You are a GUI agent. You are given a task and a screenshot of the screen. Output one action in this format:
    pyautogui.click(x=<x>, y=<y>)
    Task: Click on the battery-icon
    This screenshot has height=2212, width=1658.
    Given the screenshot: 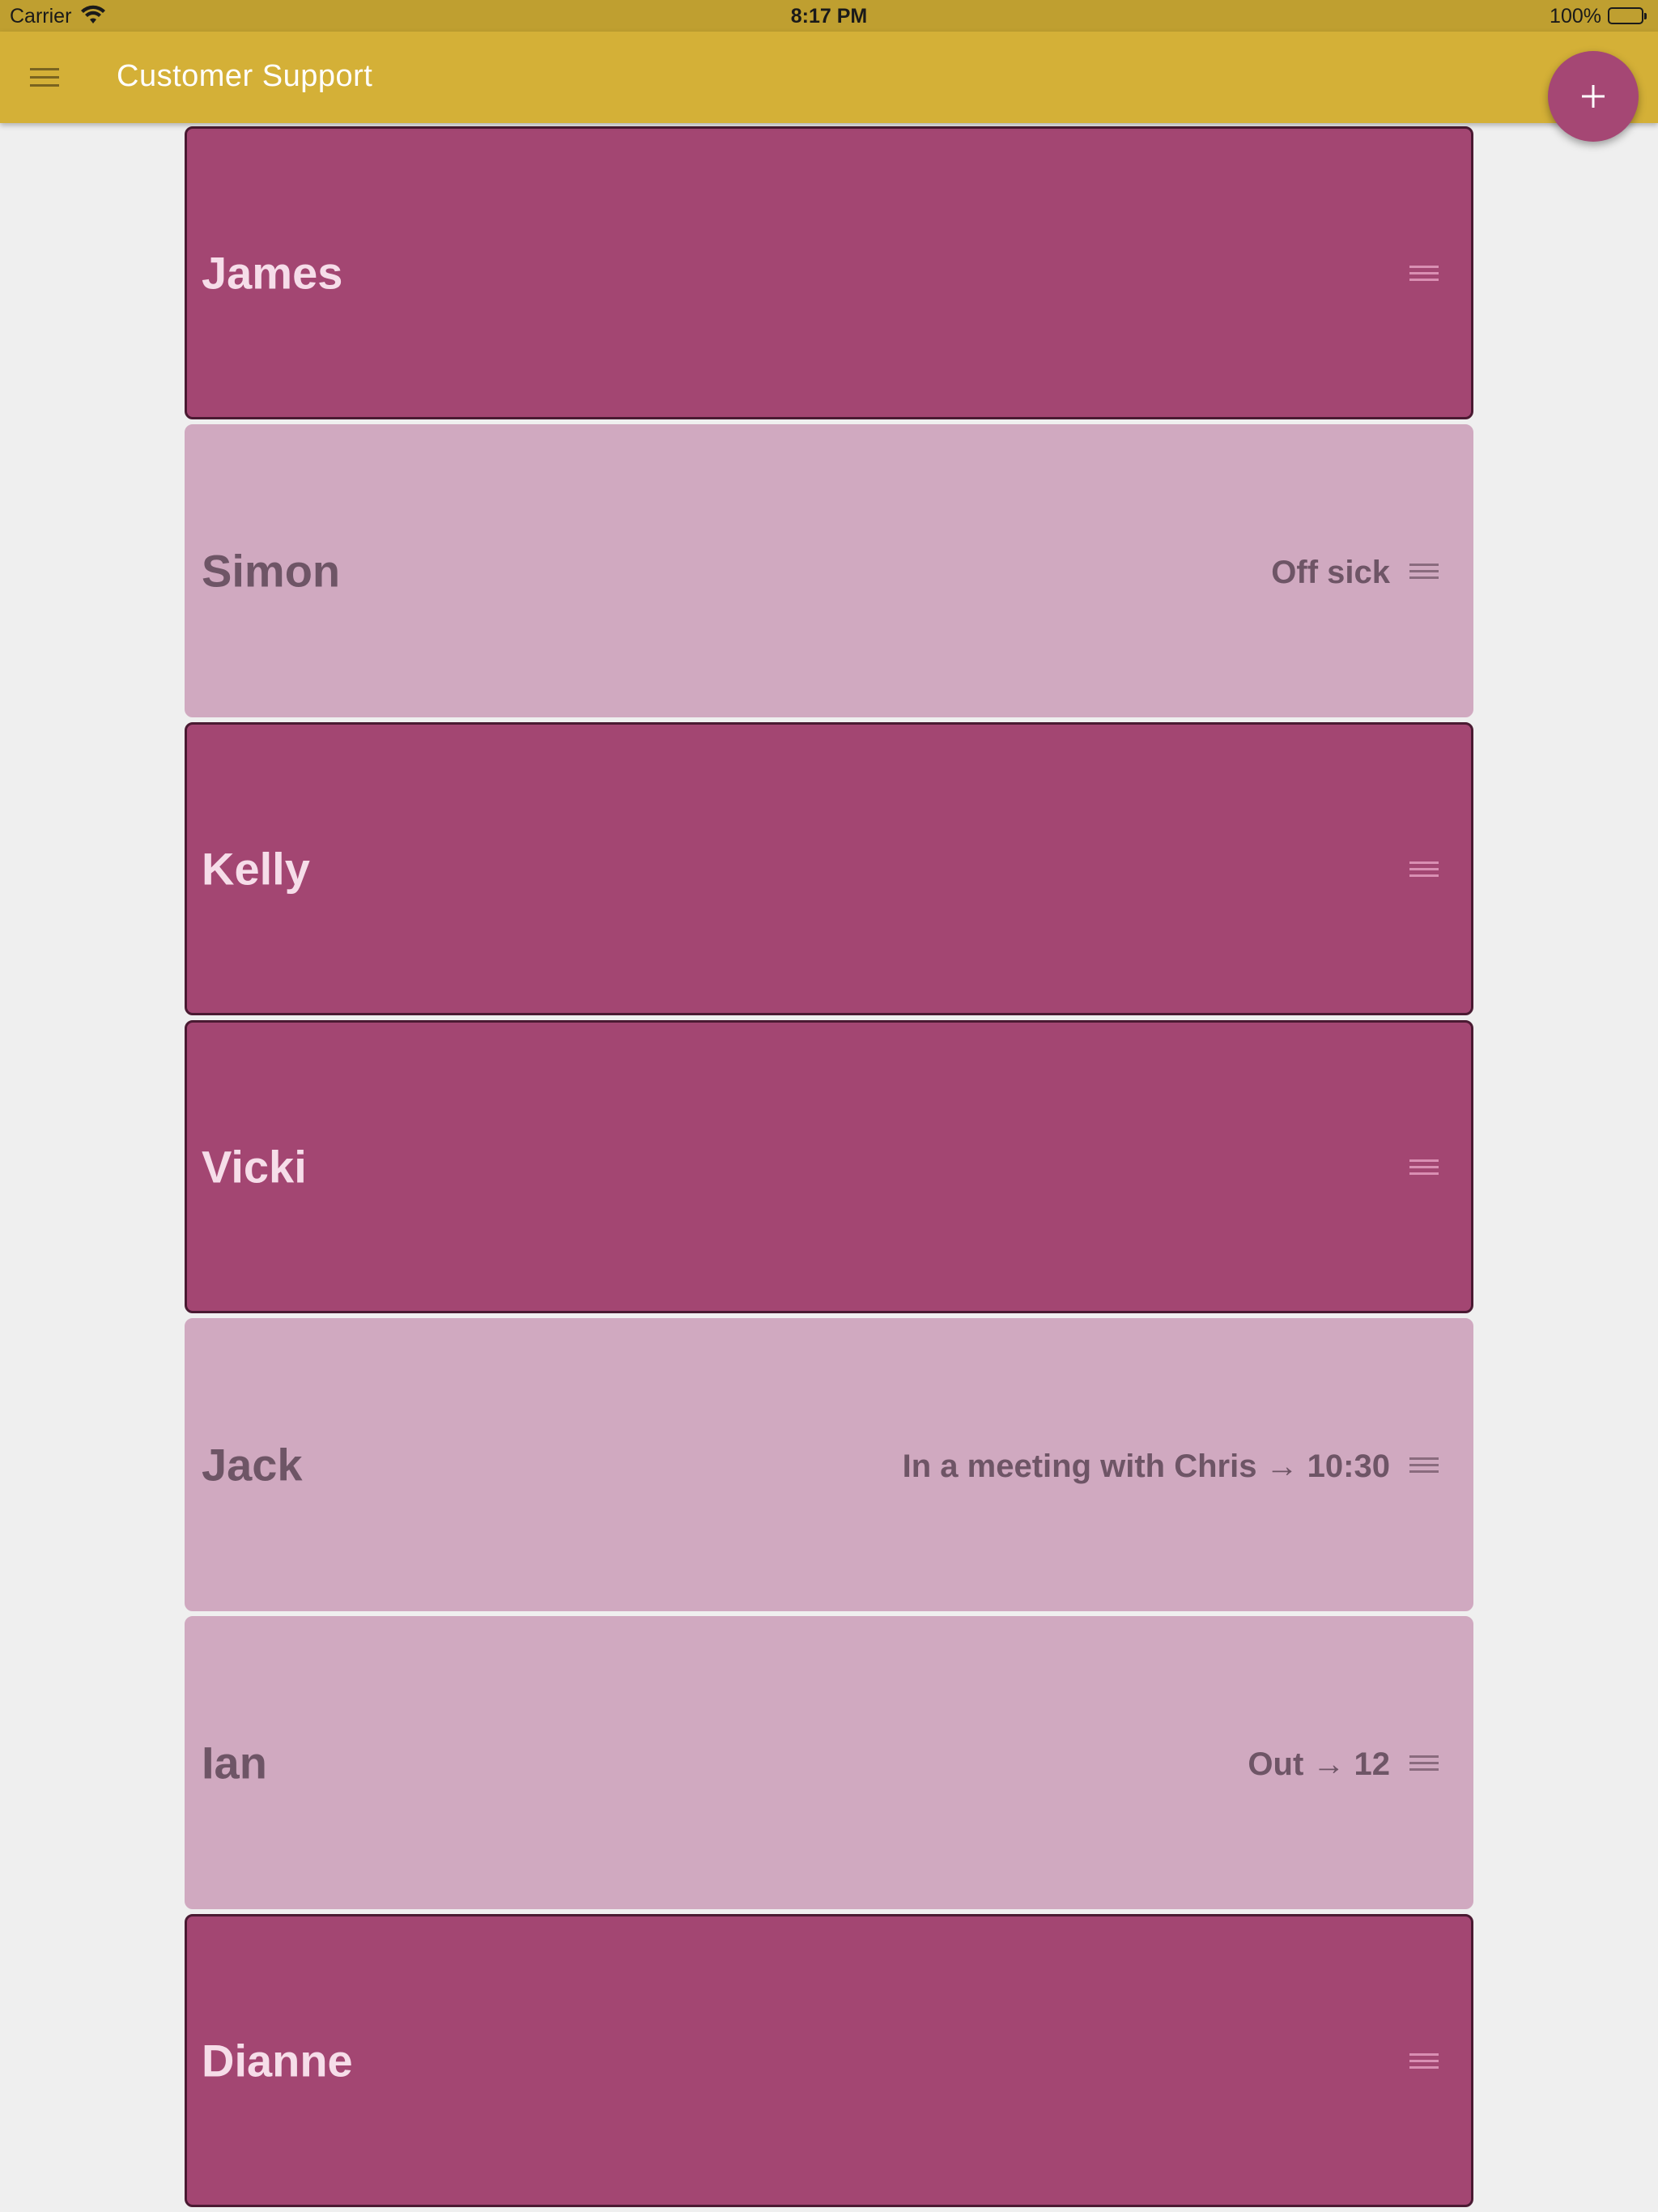 What is the action you would take?
    pyautogui.click(x=1627, y=16)
    